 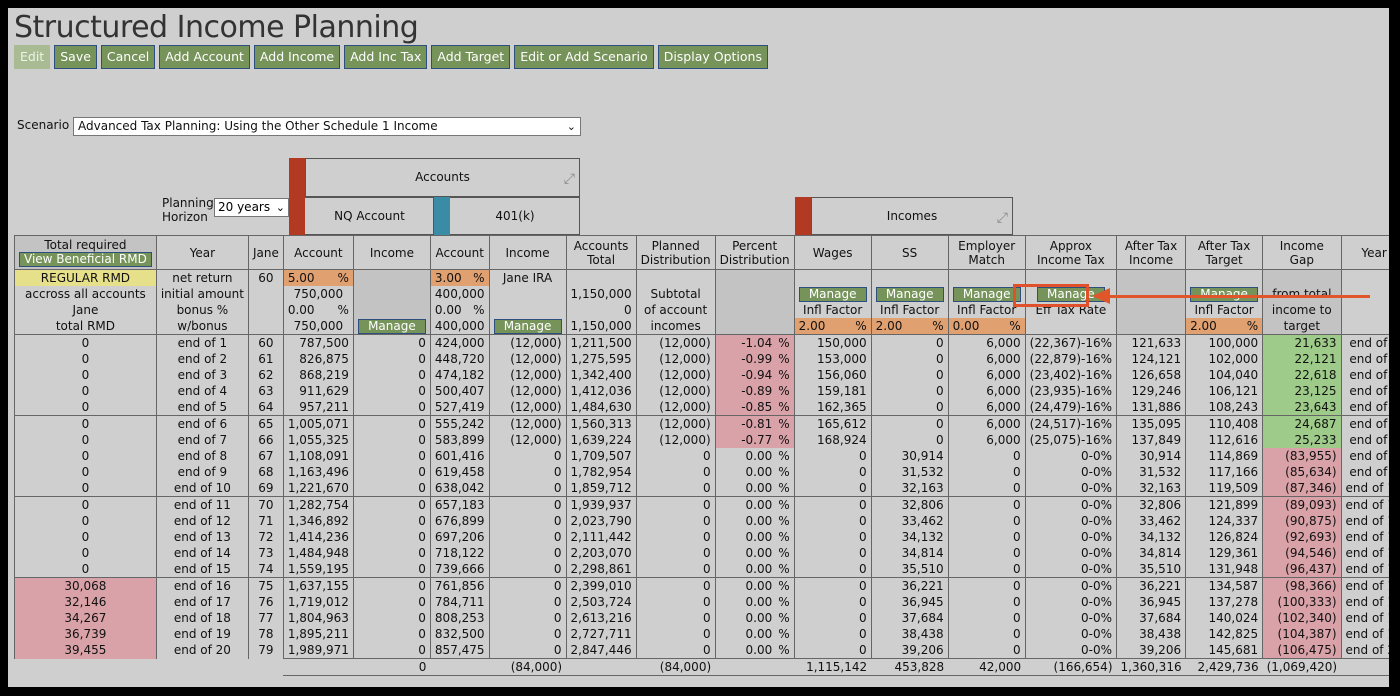 What do you see at coordinates (909, 602) in the screenshot?
I see `ss-cell: 36,945` at bounding box center [909, 602].